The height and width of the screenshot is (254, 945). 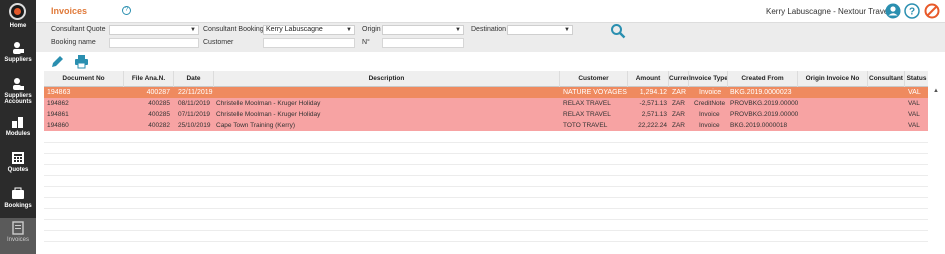 I want to click on search-icon, so click(x=618, y=31).